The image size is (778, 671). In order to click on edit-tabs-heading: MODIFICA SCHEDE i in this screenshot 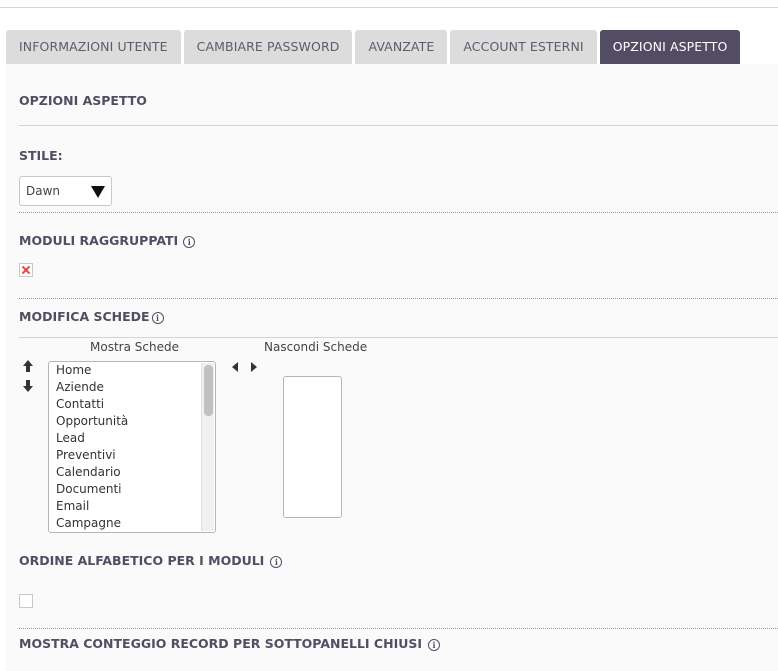, I will do `click(91, 316)`.